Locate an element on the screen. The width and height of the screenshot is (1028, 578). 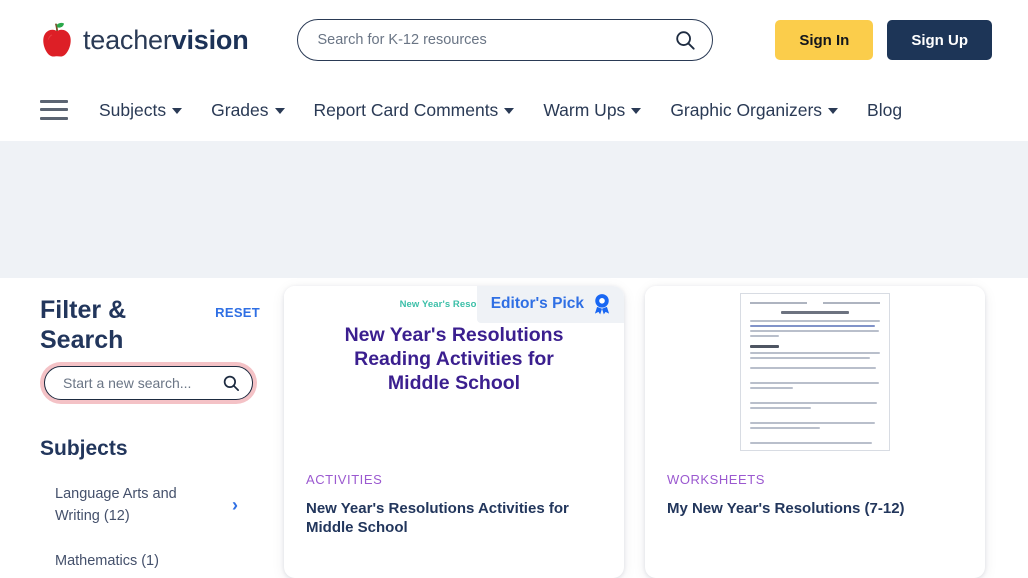
nav-item-warm-ups: Warm Ups is located at coordinates (592, 110).